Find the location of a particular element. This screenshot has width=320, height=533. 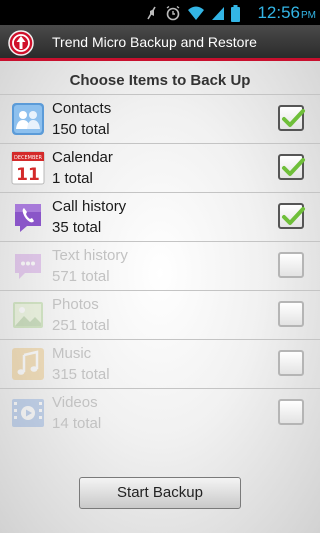

music-icon is located at coordinates (28, 364).